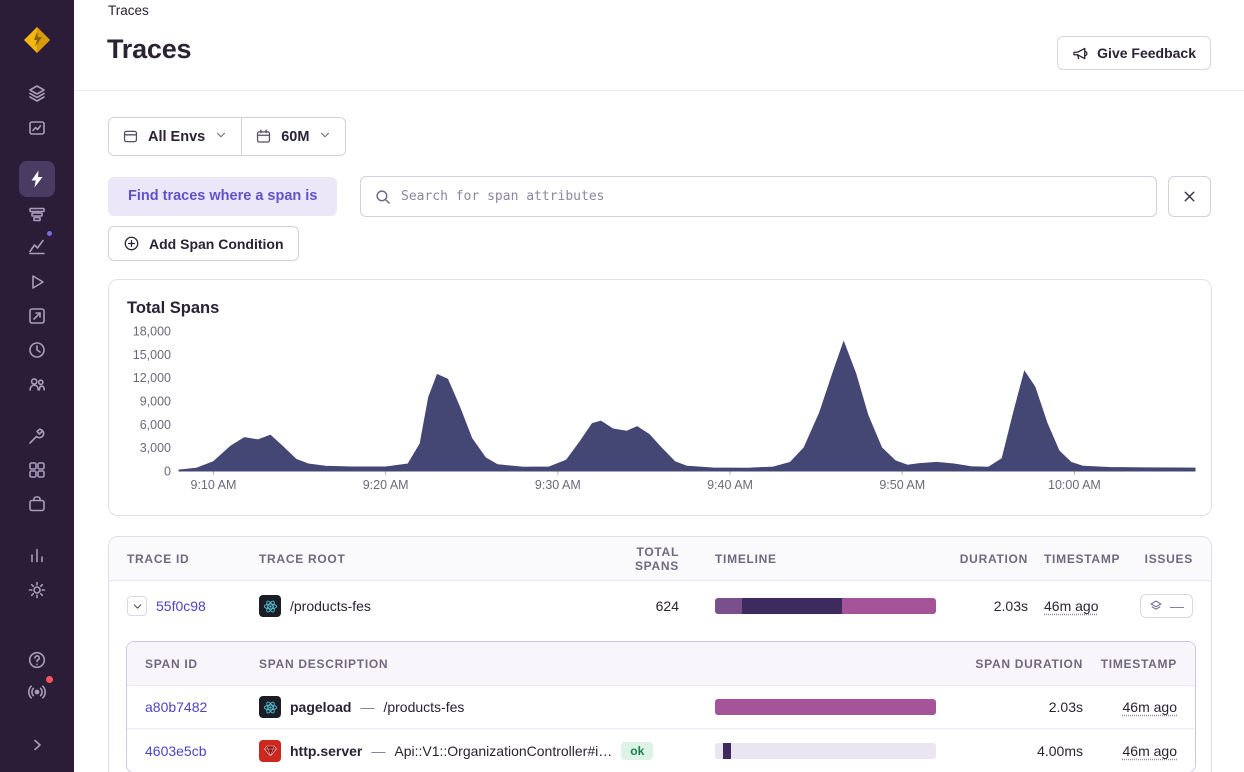 The height and width of the screenshot is (772, 1244). What do you see at coordinates (37, 350) in the screenshot?
I see `sidebar-item-crons` at bounding box center [37, 350].